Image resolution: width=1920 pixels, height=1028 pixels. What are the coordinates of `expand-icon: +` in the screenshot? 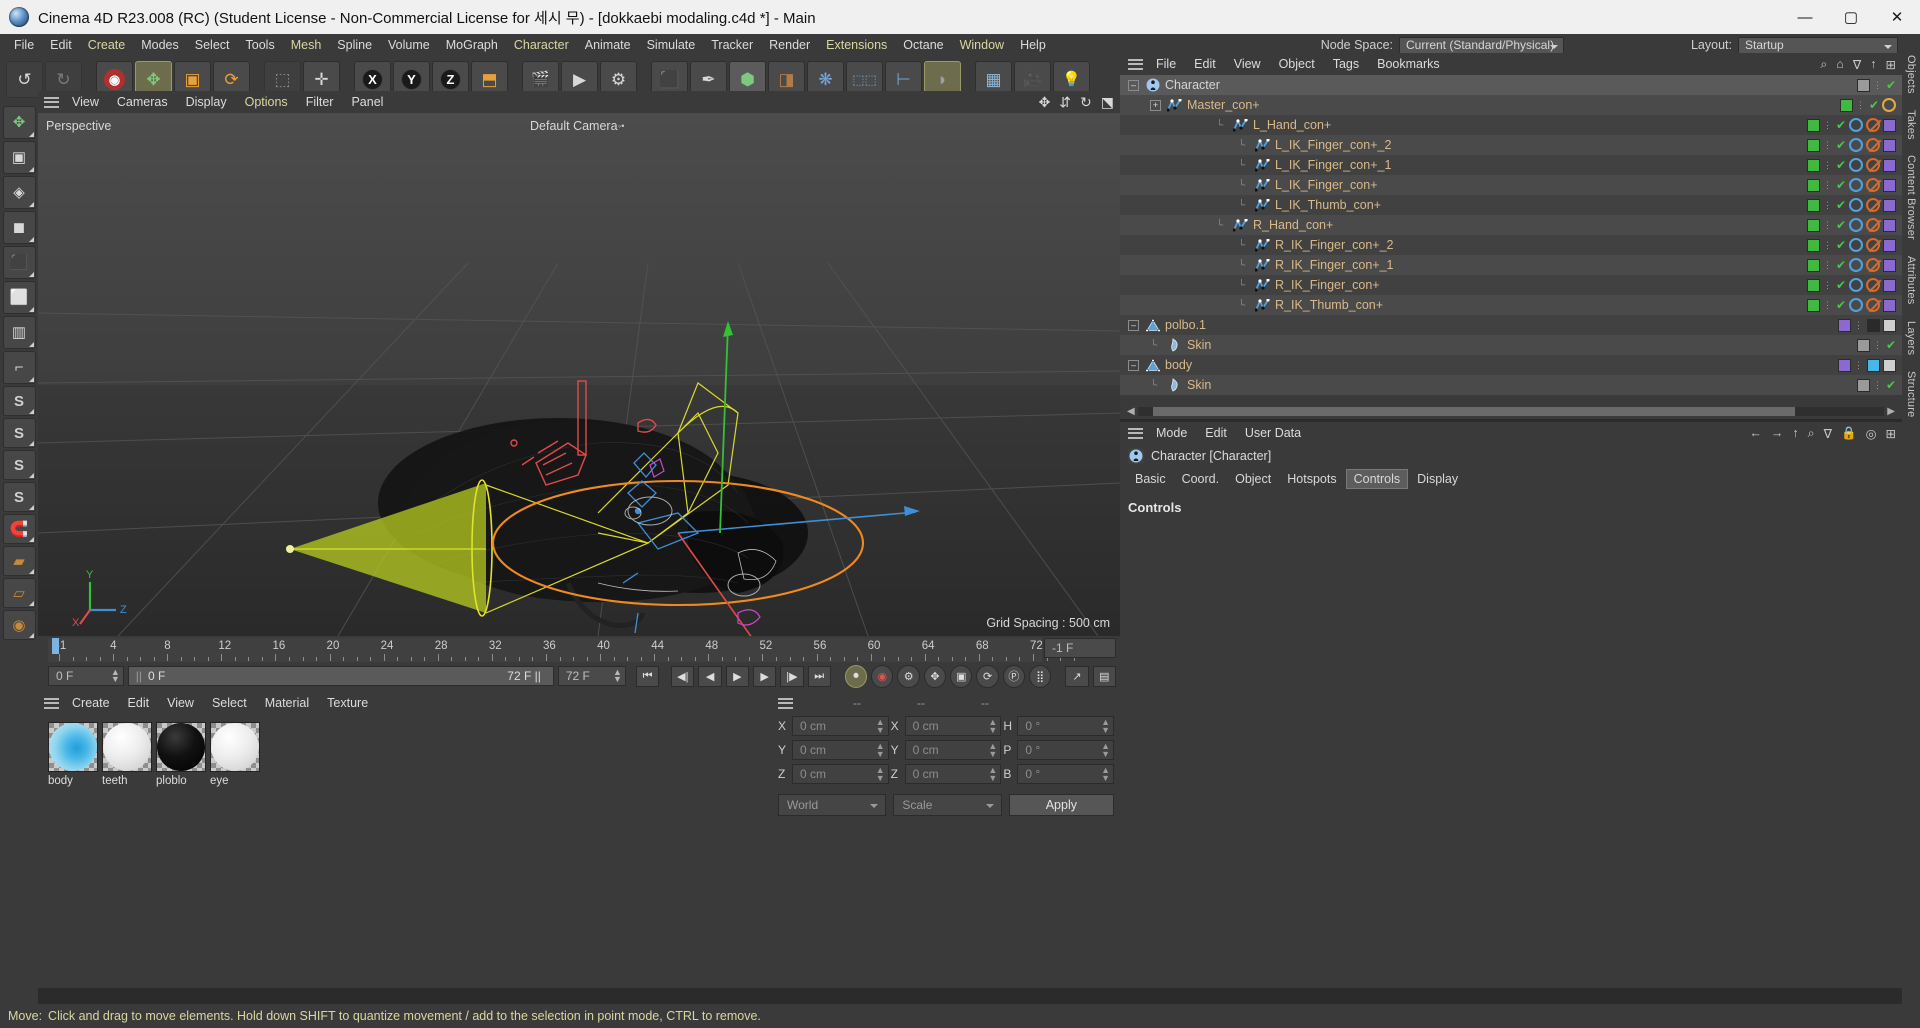 It's located at (1155, 105).